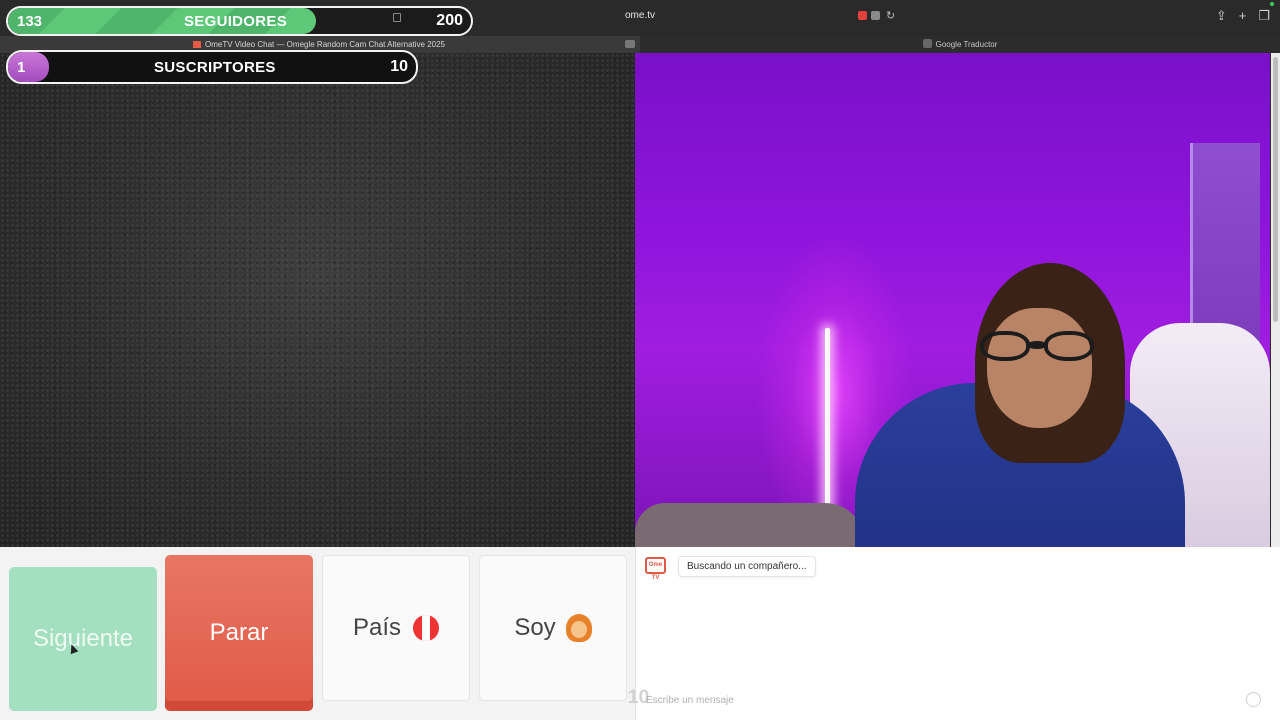 Image resolution: width=1280 pixels, height=720 pixels. I want to click on mic-in-use-icon, so click(875, 15).